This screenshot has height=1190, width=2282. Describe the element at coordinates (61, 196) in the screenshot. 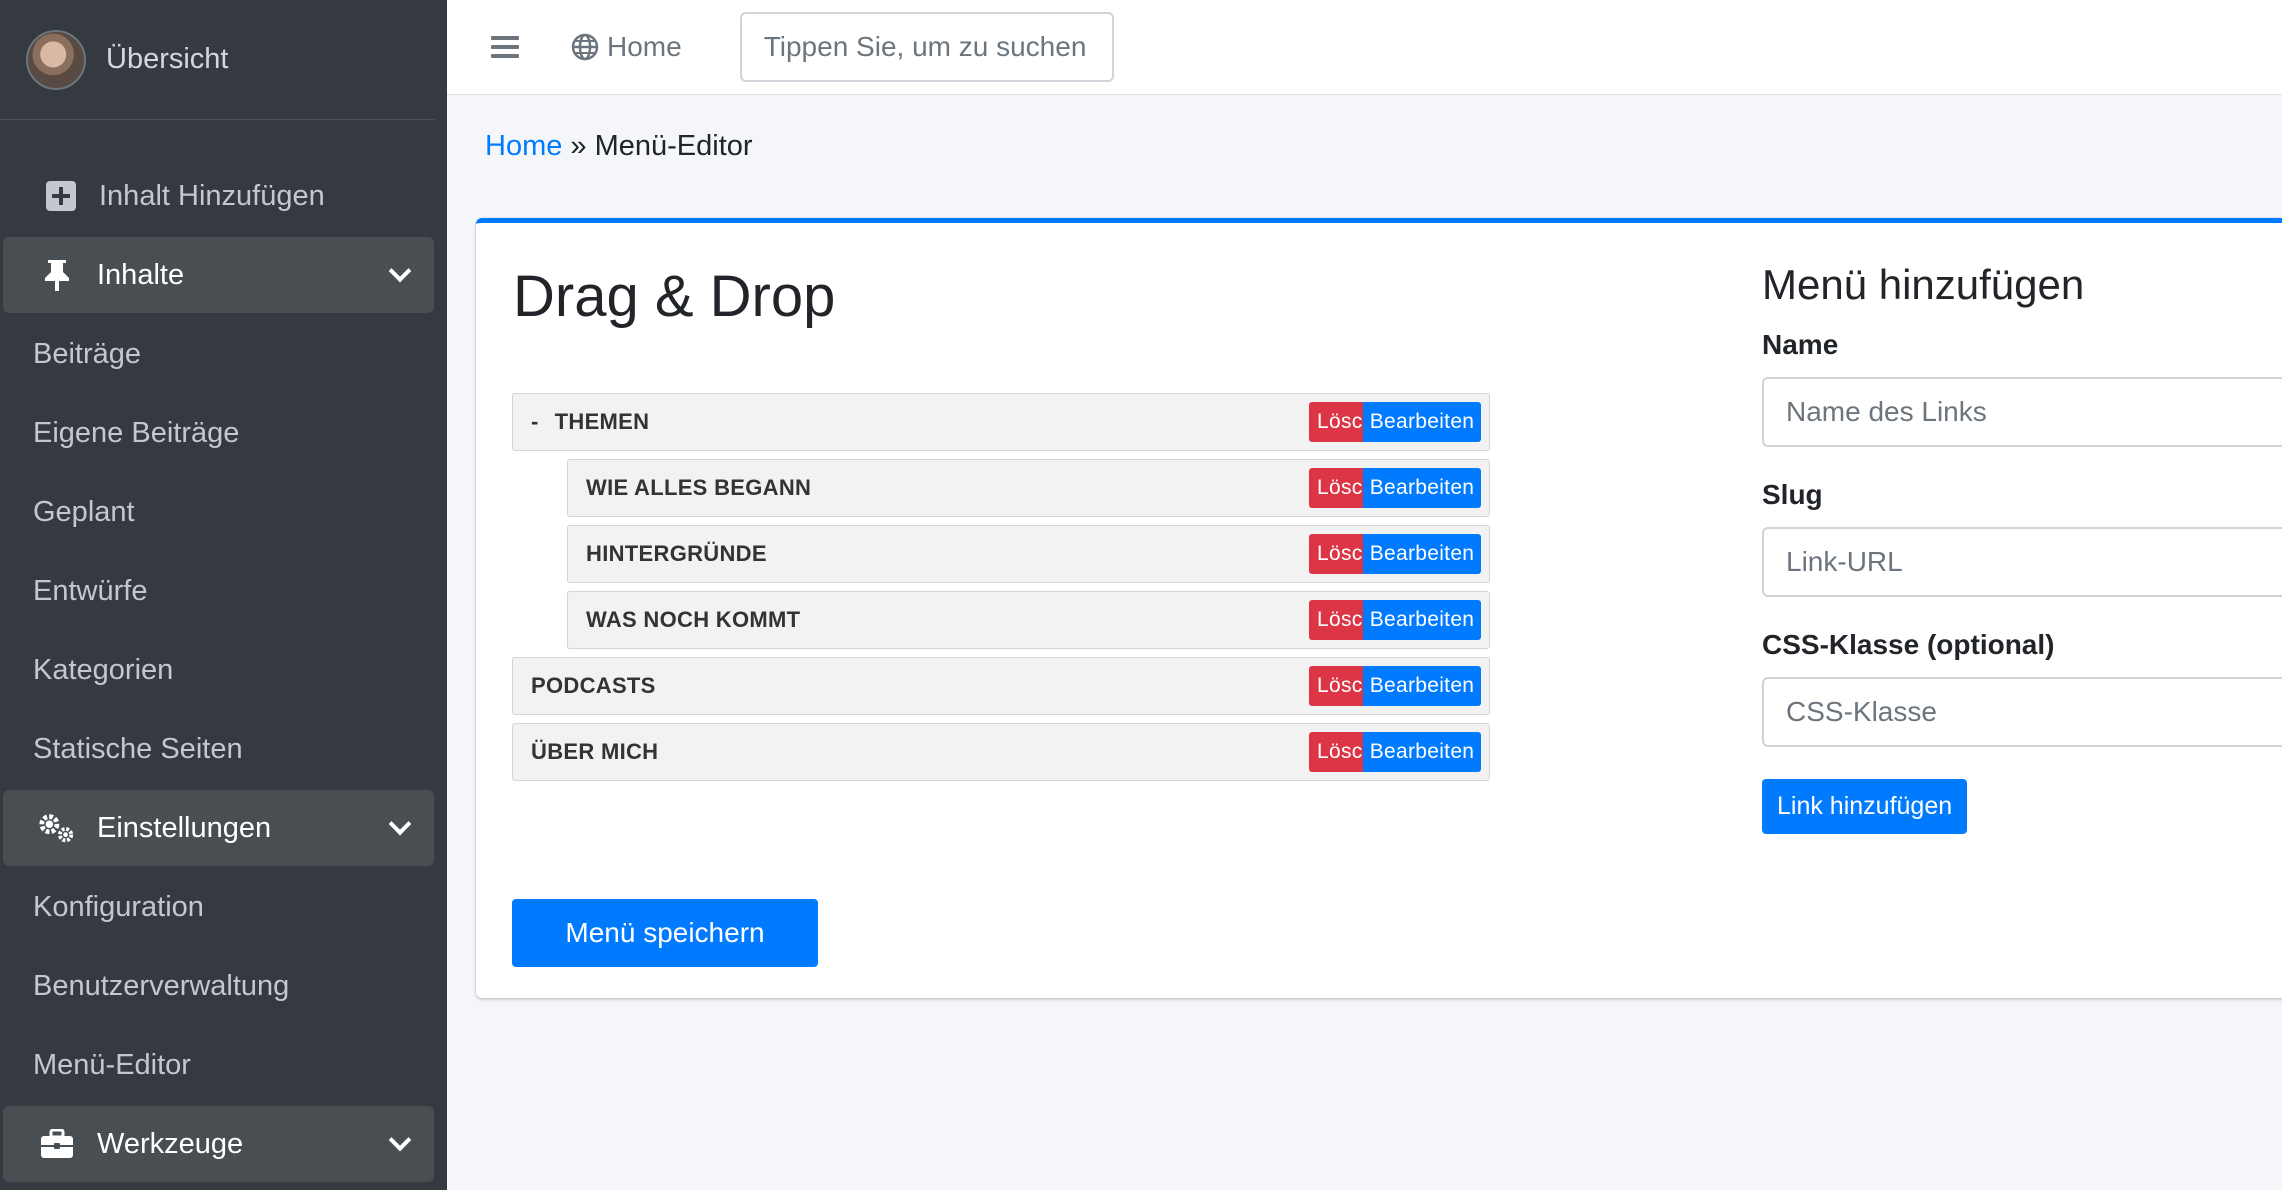

I see `plus-square-icon` at that location.